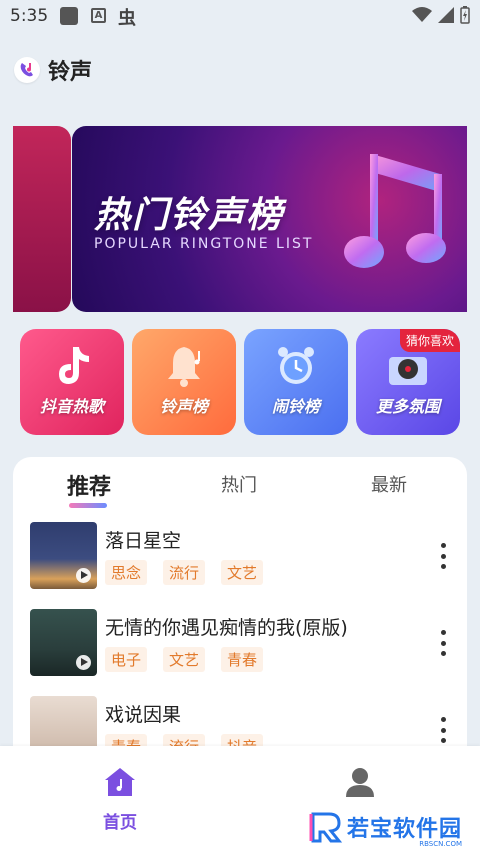 This screenshot has height=855, width=480. What do you see at coordinates (240, 800) in the screenshot?
I see `bottom-nav: 首页 若宝软件园 RBSCN.COM` at bounding box center [240, 800].